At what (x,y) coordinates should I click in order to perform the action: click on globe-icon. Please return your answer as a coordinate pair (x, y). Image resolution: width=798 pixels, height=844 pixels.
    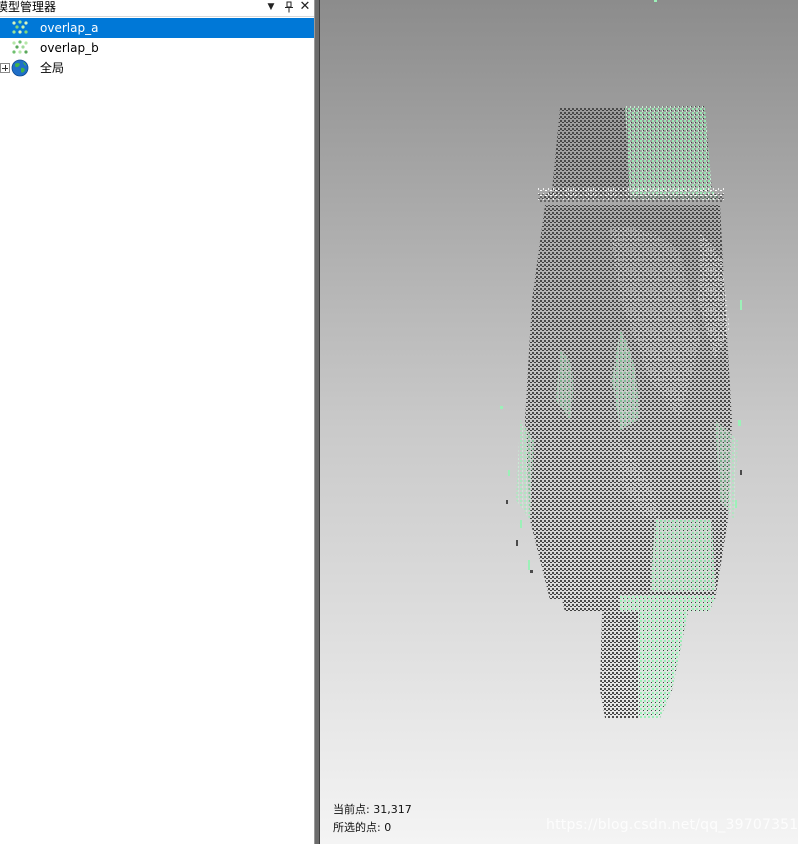
    Looking at the image, I should click on (20, 68).